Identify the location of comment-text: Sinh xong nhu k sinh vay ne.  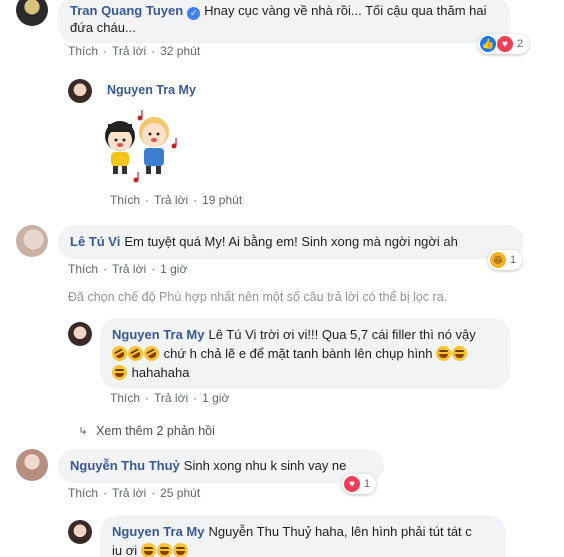
(265, 465).